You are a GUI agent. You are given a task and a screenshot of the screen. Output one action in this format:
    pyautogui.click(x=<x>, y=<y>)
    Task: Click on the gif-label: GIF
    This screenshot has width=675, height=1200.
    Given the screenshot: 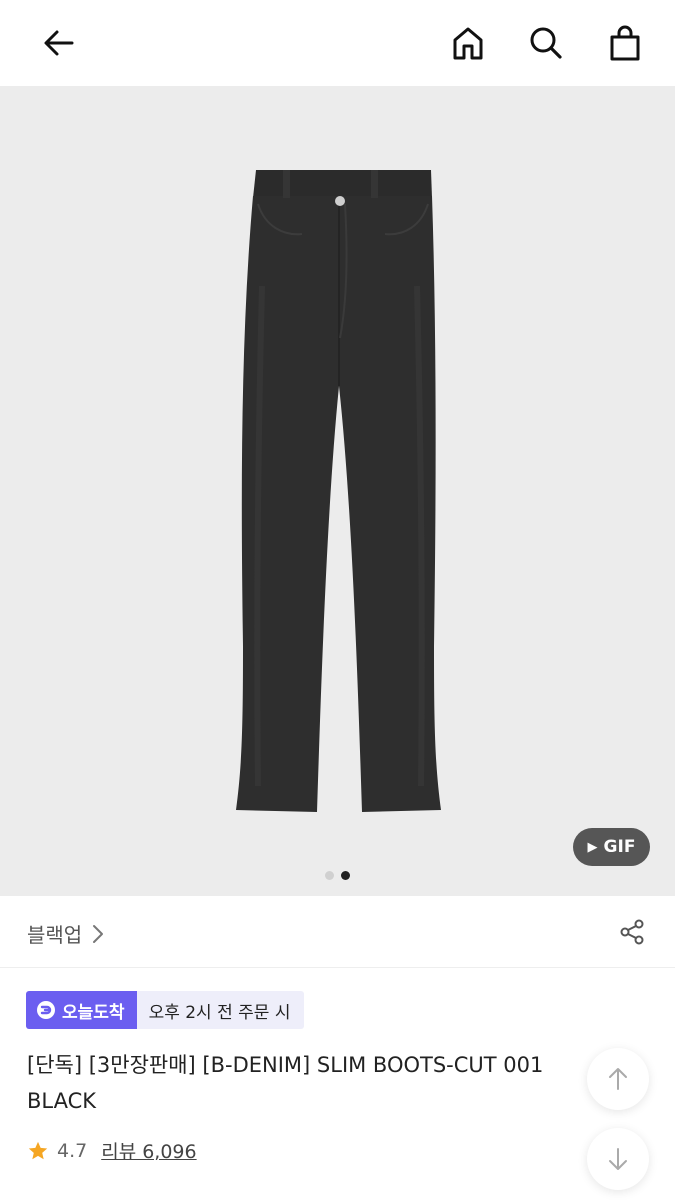 What is the action you would take?
    pyautogui.click(x=619, y=847)
    